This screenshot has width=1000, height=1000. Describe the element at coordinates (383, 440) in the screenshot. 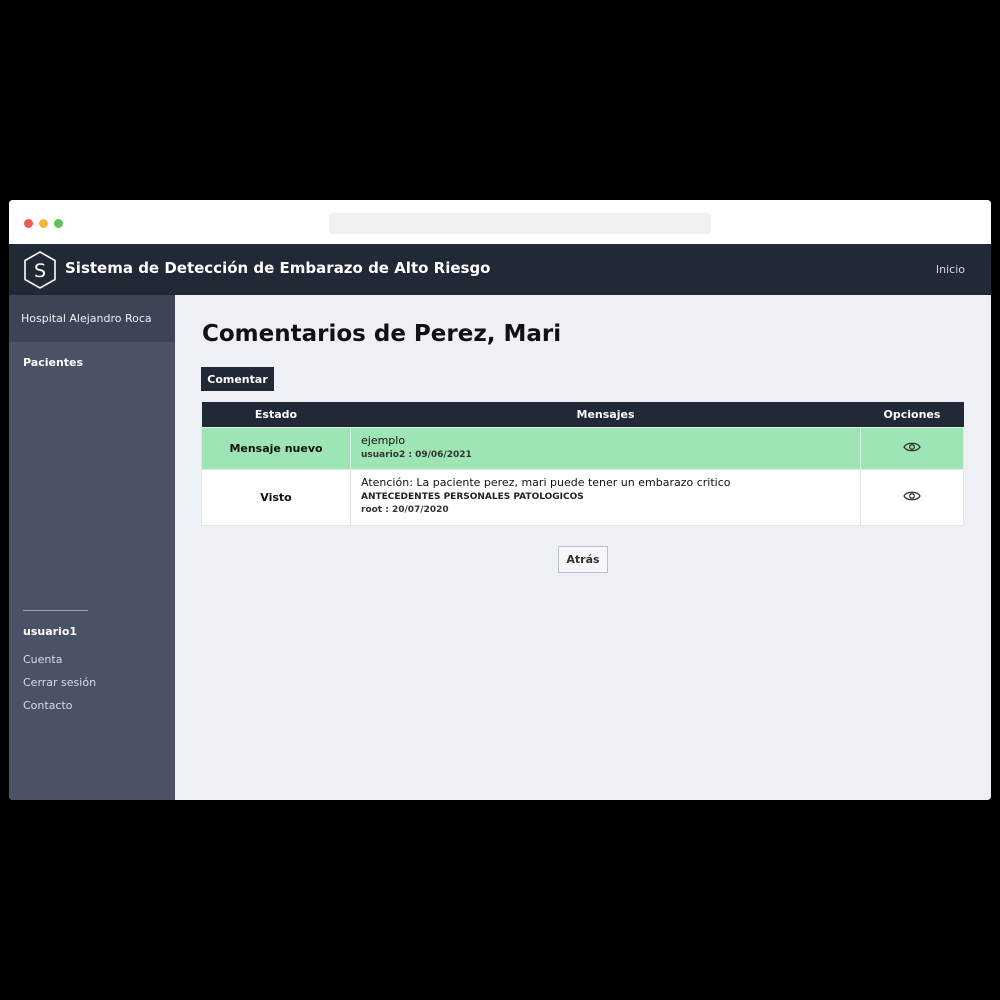

I see `row-mensaje-text: ejemplo` at that location.